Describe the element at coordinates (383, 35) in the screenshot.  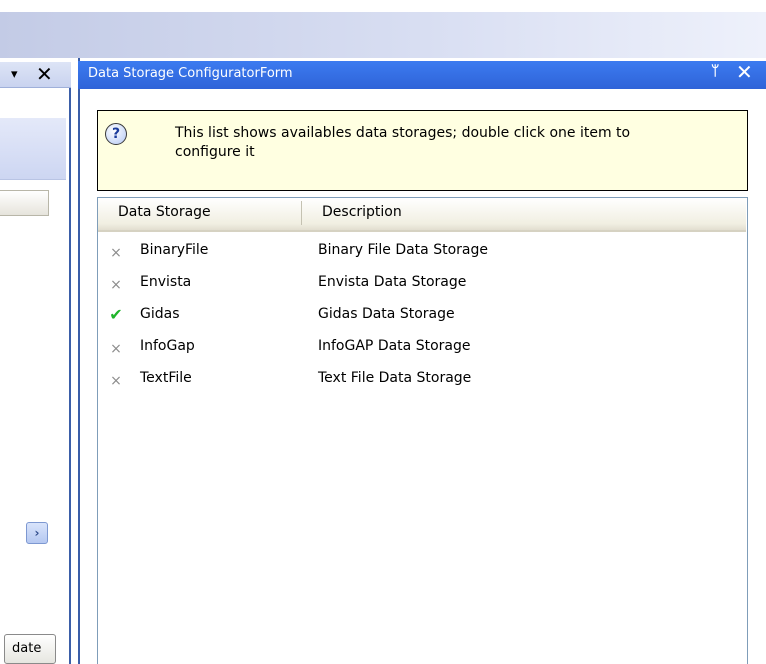
I see `ide-toolbar-strip` at that location.